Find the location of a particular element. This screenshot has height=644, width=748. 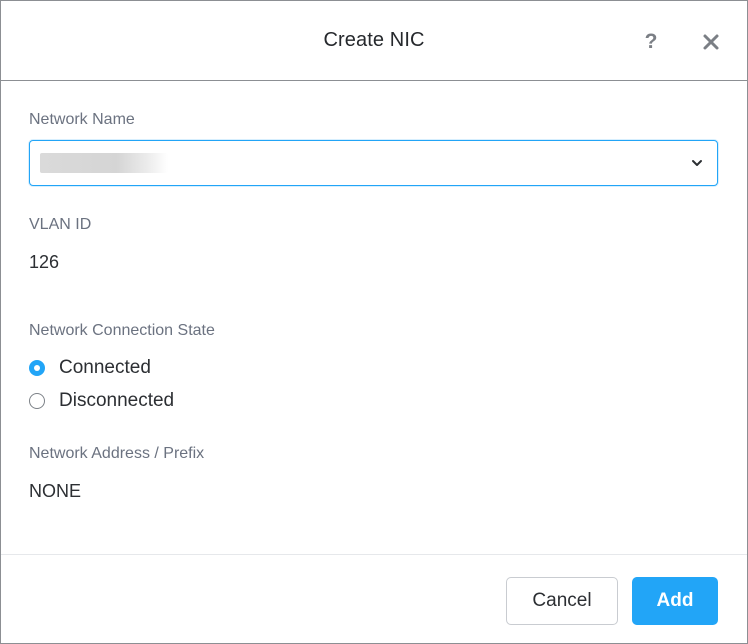

add-button: Add is located at coordinates (675, 601).